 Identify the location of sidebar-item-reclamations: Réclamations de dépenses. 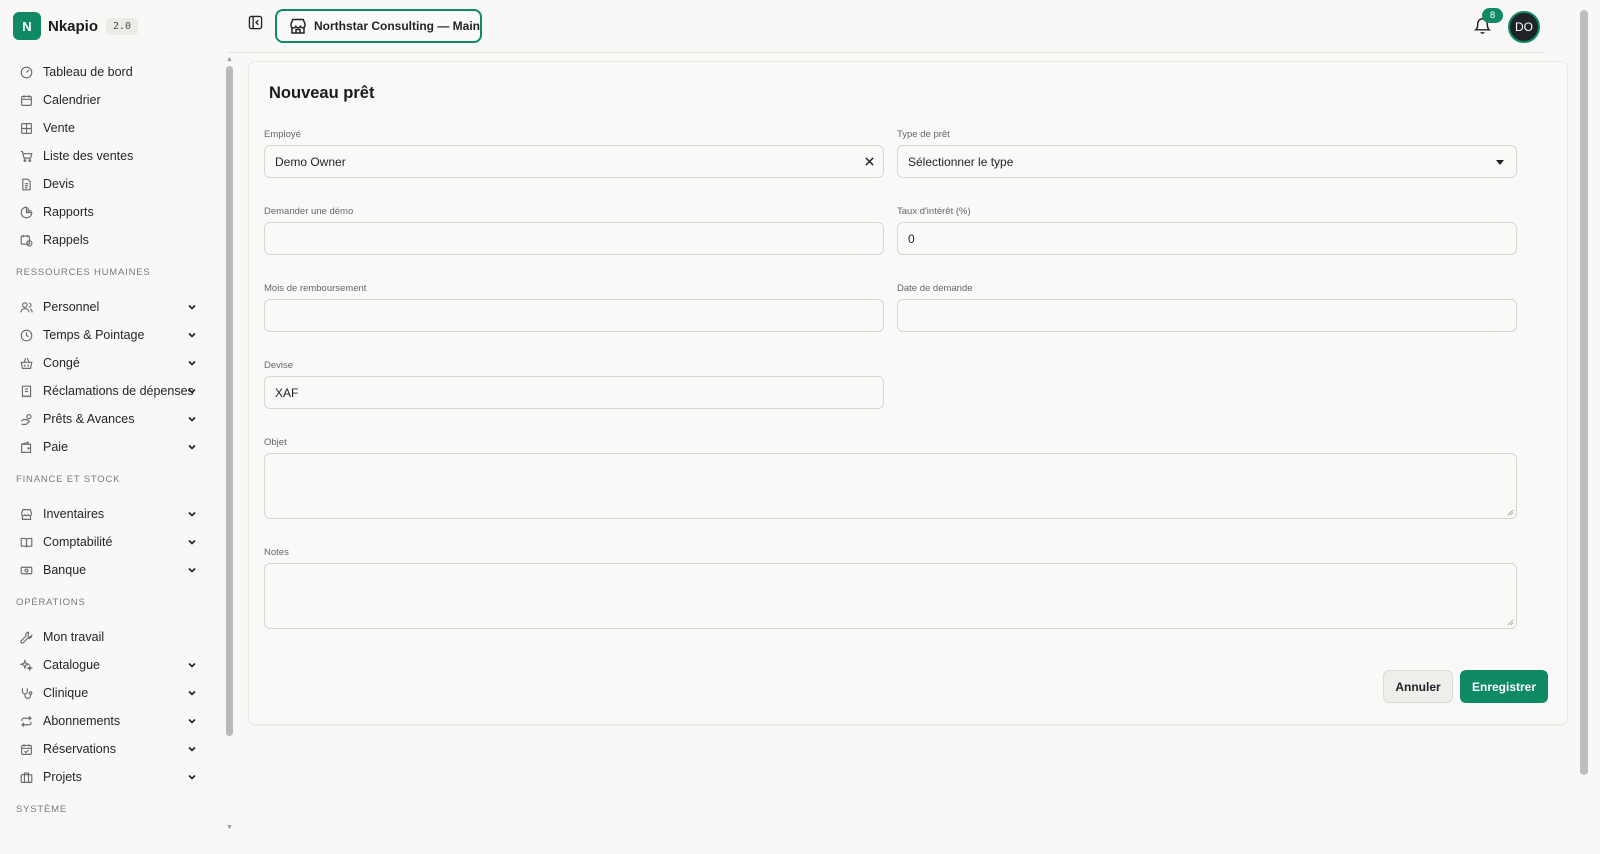
(114, 391).